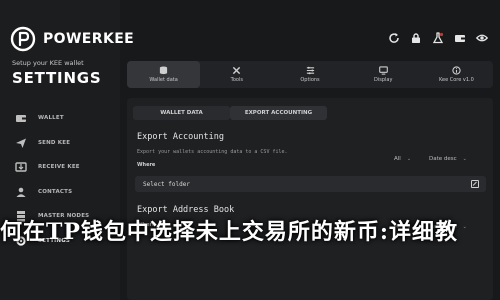 The image size is (500, 300). Describe the element at coordinates (310, 184) in the screenshot. I see `select-folder-button: Select folder` at that location.